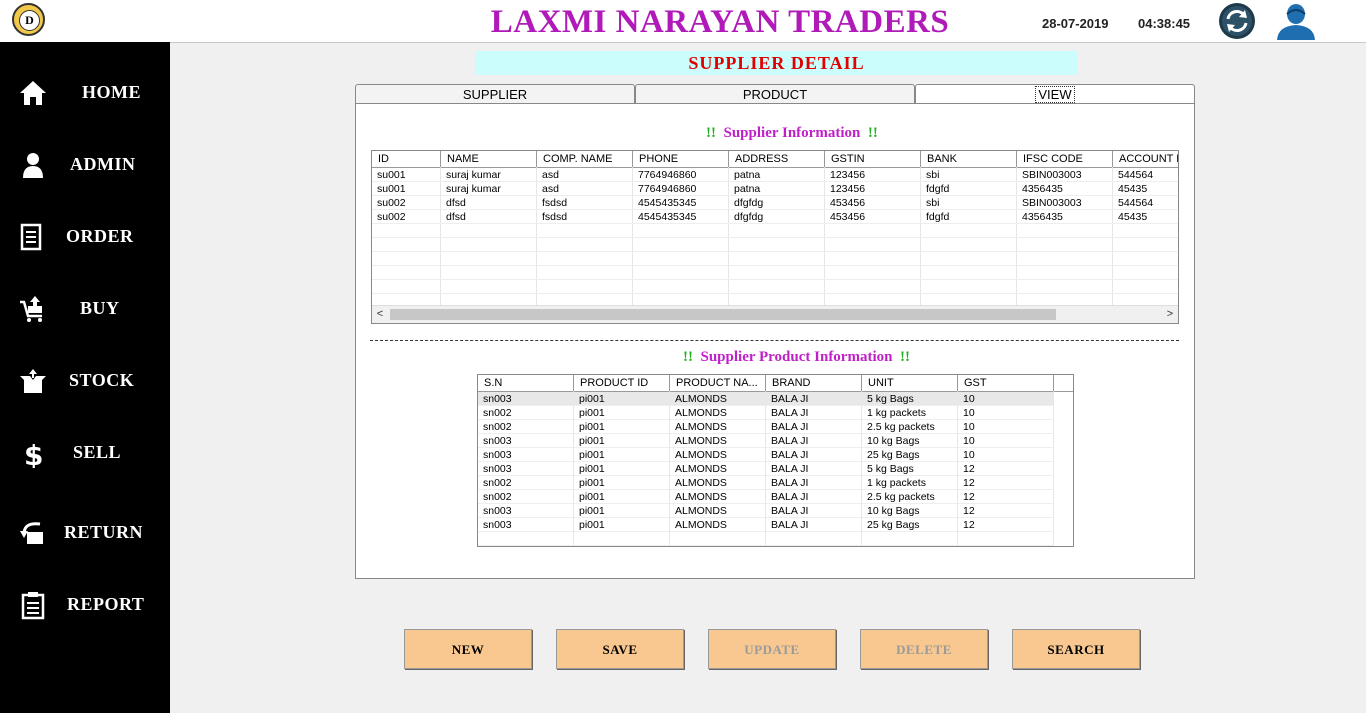  I want to click on table-cell: 1 kg packets, so click(896, 483).